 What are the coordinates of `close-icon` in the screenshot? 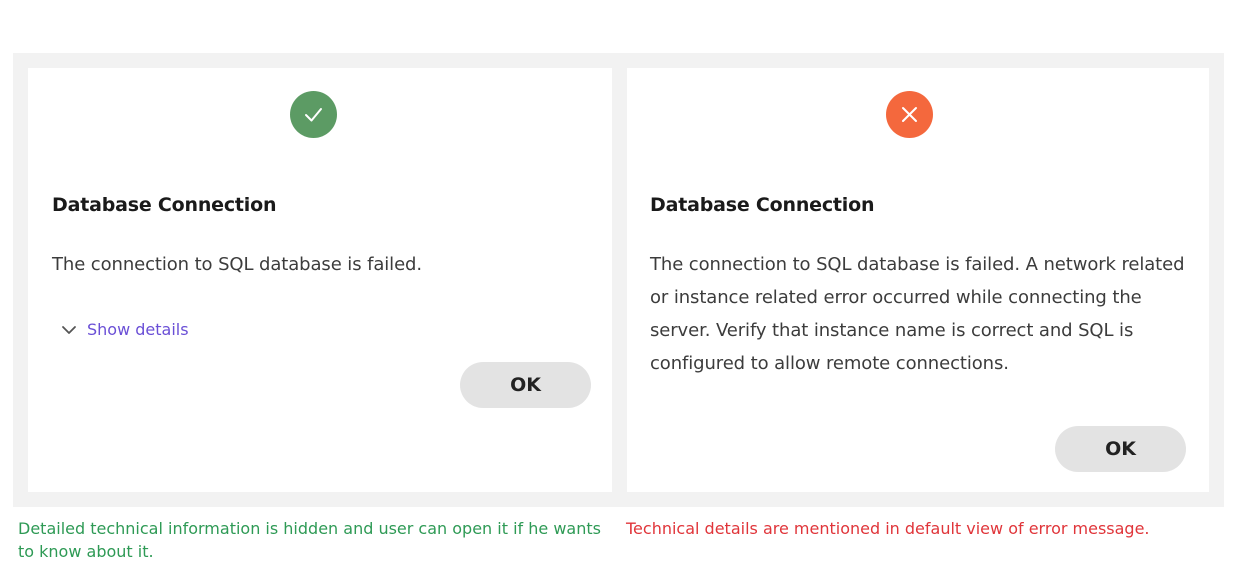 It's located at (909, 114).